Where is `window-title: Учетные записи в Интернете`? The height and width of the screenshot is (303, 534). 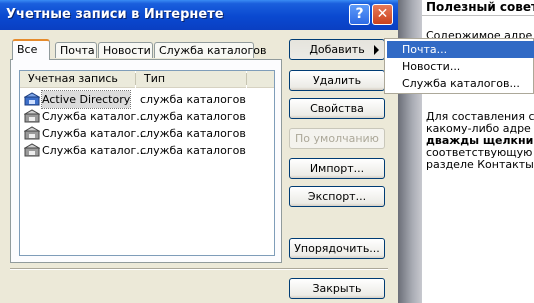 window-title: Учетные записи в Интернете is located at coordinates (115, 14).